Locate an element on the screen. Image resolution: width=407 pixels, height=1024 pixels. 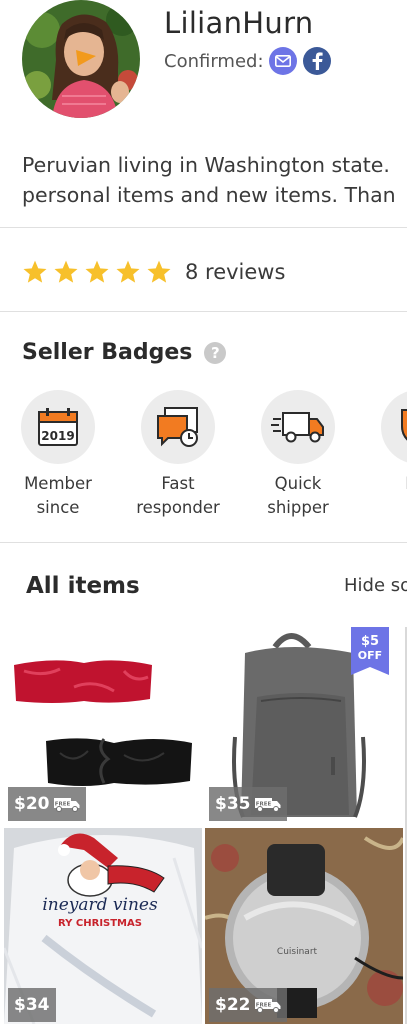
chat-clock-icon is located at coordinates (177, 427).